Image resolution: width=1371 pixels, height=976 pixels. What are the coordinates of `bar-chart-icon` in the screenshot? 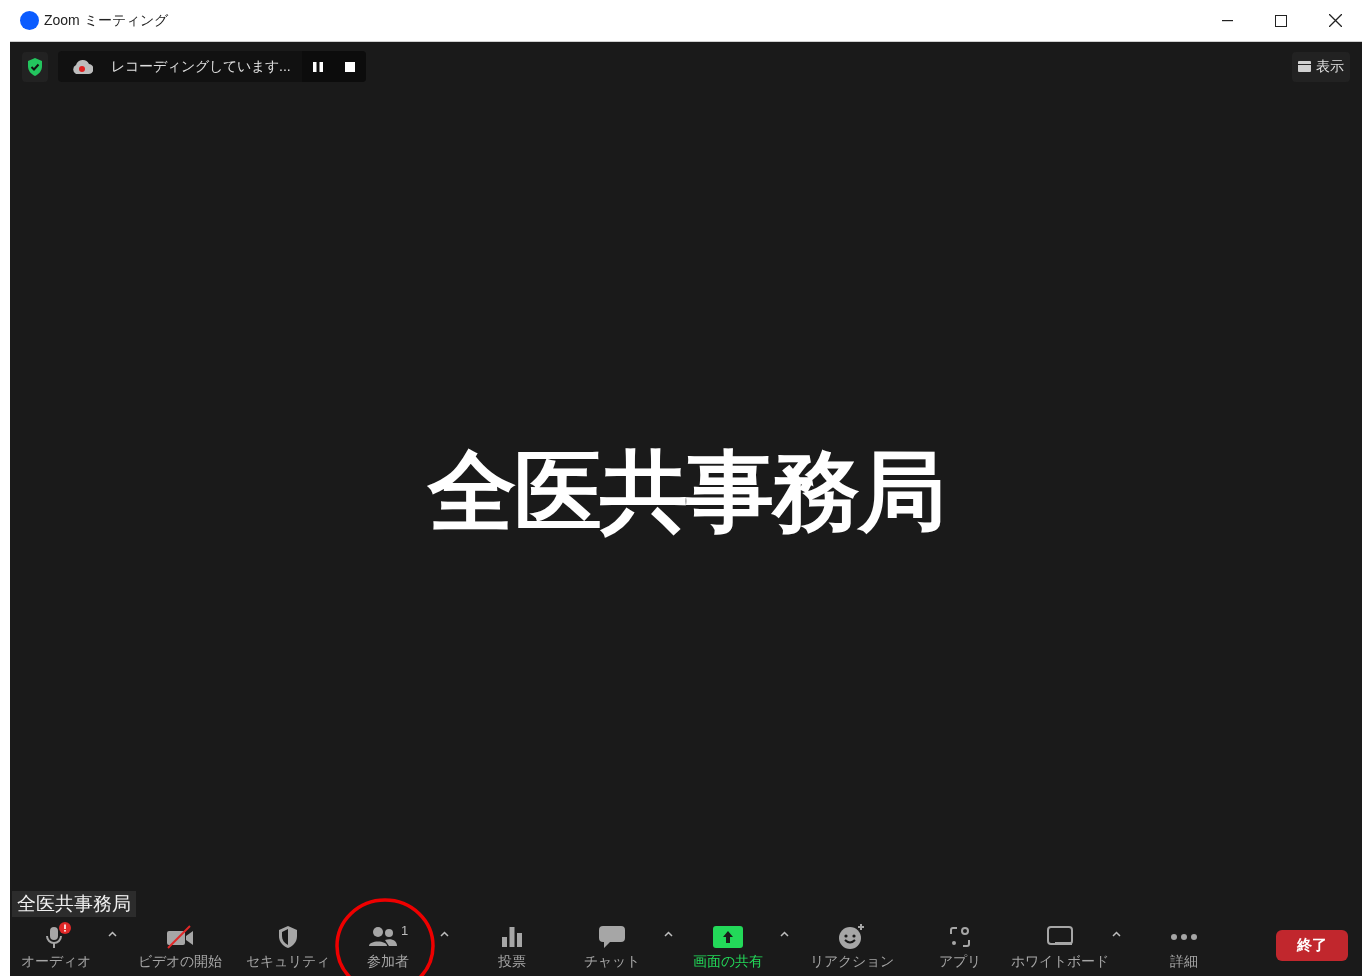 It's located at (512, 937).